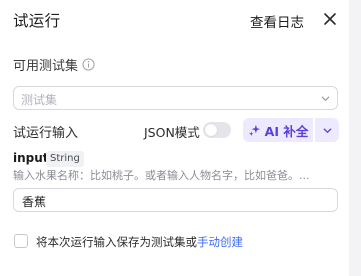 This screenshot has width=361, height=276. Describe the element at coordinates (34, 202) in the screenshot. I see `input-value: 香蕉` at that location.